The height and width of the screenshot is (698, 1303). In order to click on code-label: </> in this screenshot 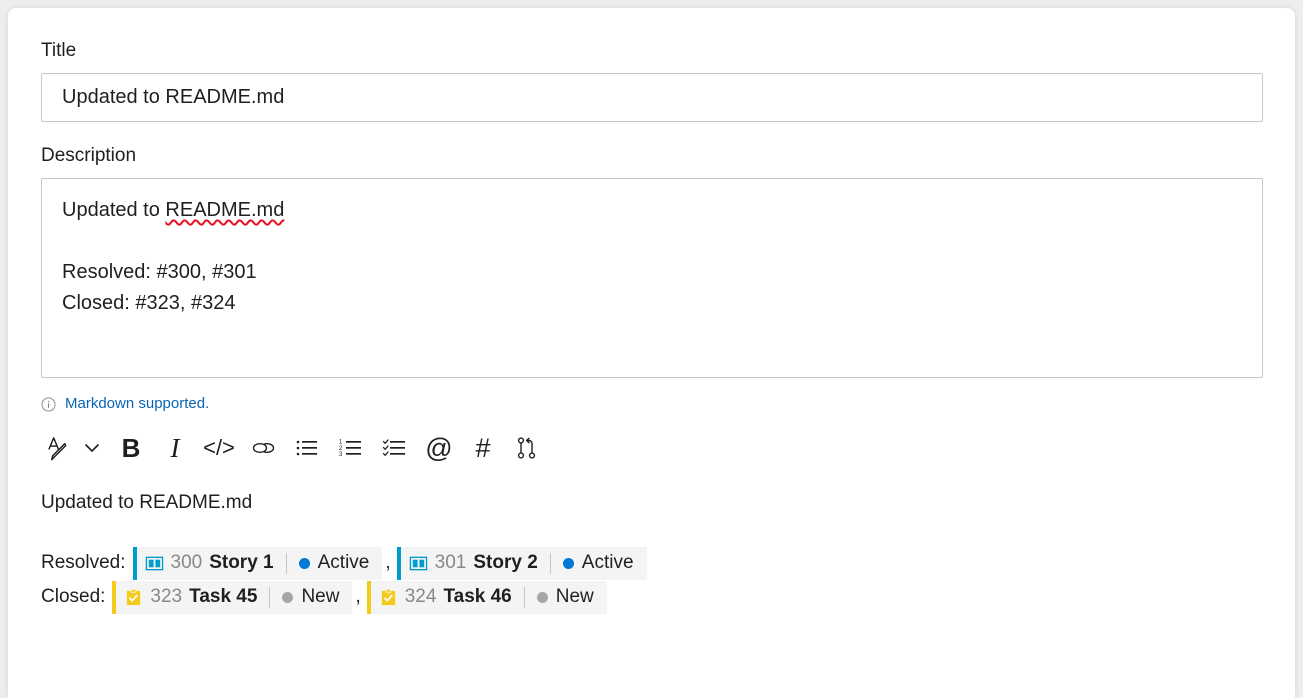, I will do `click(219, 447)`.